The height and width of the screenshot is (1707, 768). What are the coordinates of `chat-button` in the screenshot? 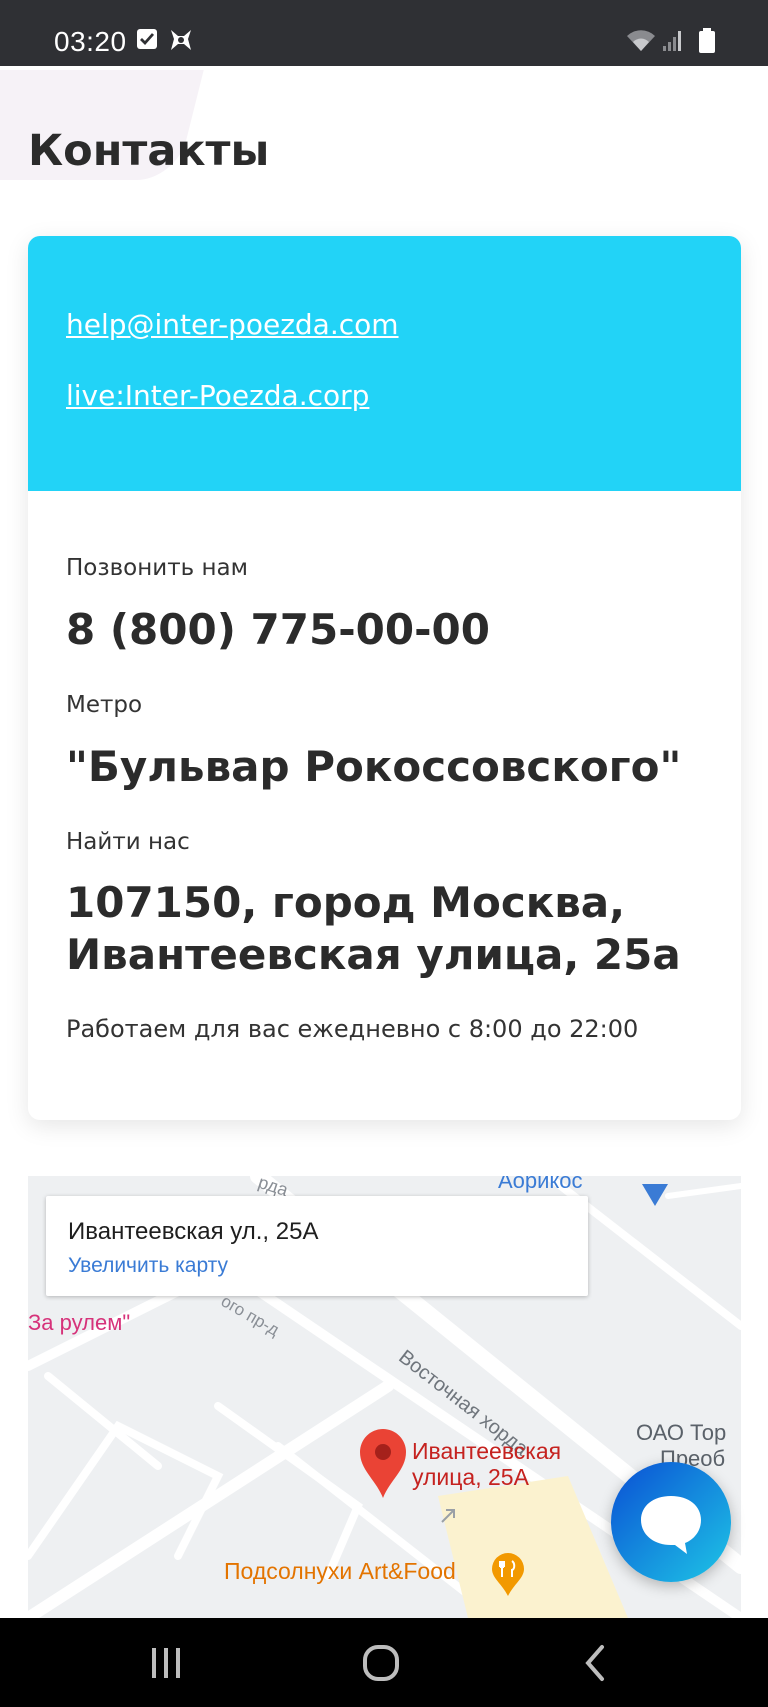 It's located at (671, 1522).